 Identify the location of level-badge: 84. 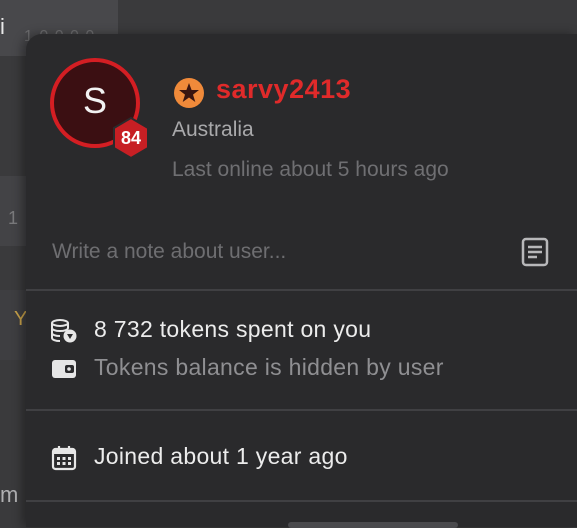
(131, 138).